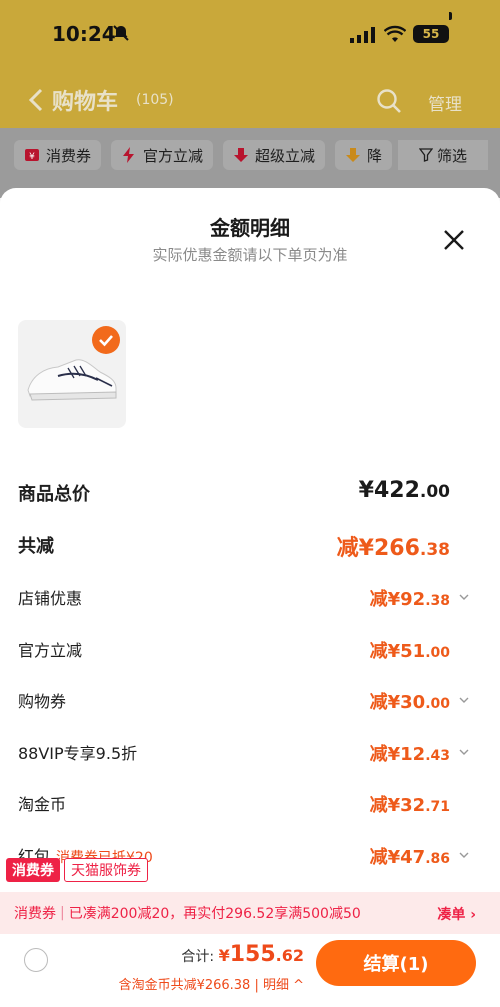 The width and height of the screenshot is (500, 1007). What do you see at coordinates (249, 752) in the screenshot?
I see `row-88vip-discount: 88VIP专享9.5折 减¥12.43` at bounding box center [249, 752].